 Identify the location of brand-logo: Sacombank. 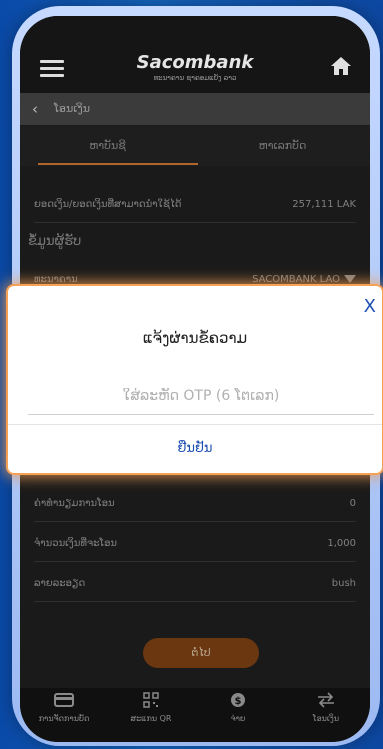
(195, 62).